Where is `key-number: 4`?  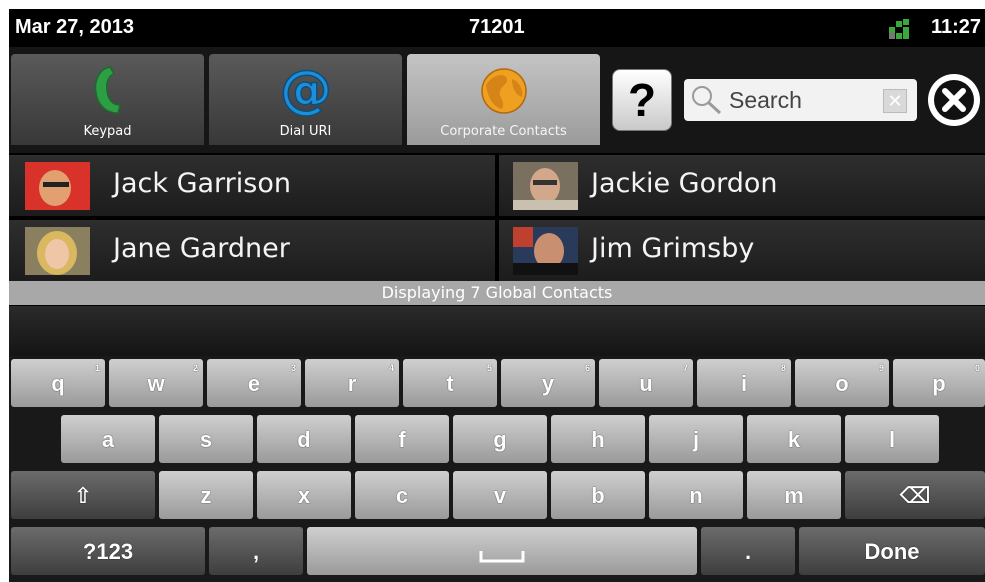
key-number: 4 is located at coordinates (391, 368).